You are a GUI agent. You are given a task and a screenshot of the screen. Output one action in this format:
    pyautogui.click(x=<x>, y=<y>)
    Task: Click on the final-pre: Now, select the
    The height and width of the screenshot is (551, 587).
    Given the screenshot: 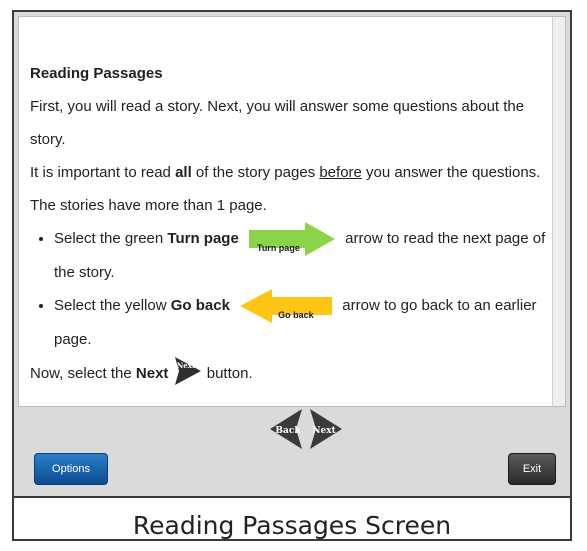 What is the action you would take?
    pyautogui.click(x=83, y=374)
    